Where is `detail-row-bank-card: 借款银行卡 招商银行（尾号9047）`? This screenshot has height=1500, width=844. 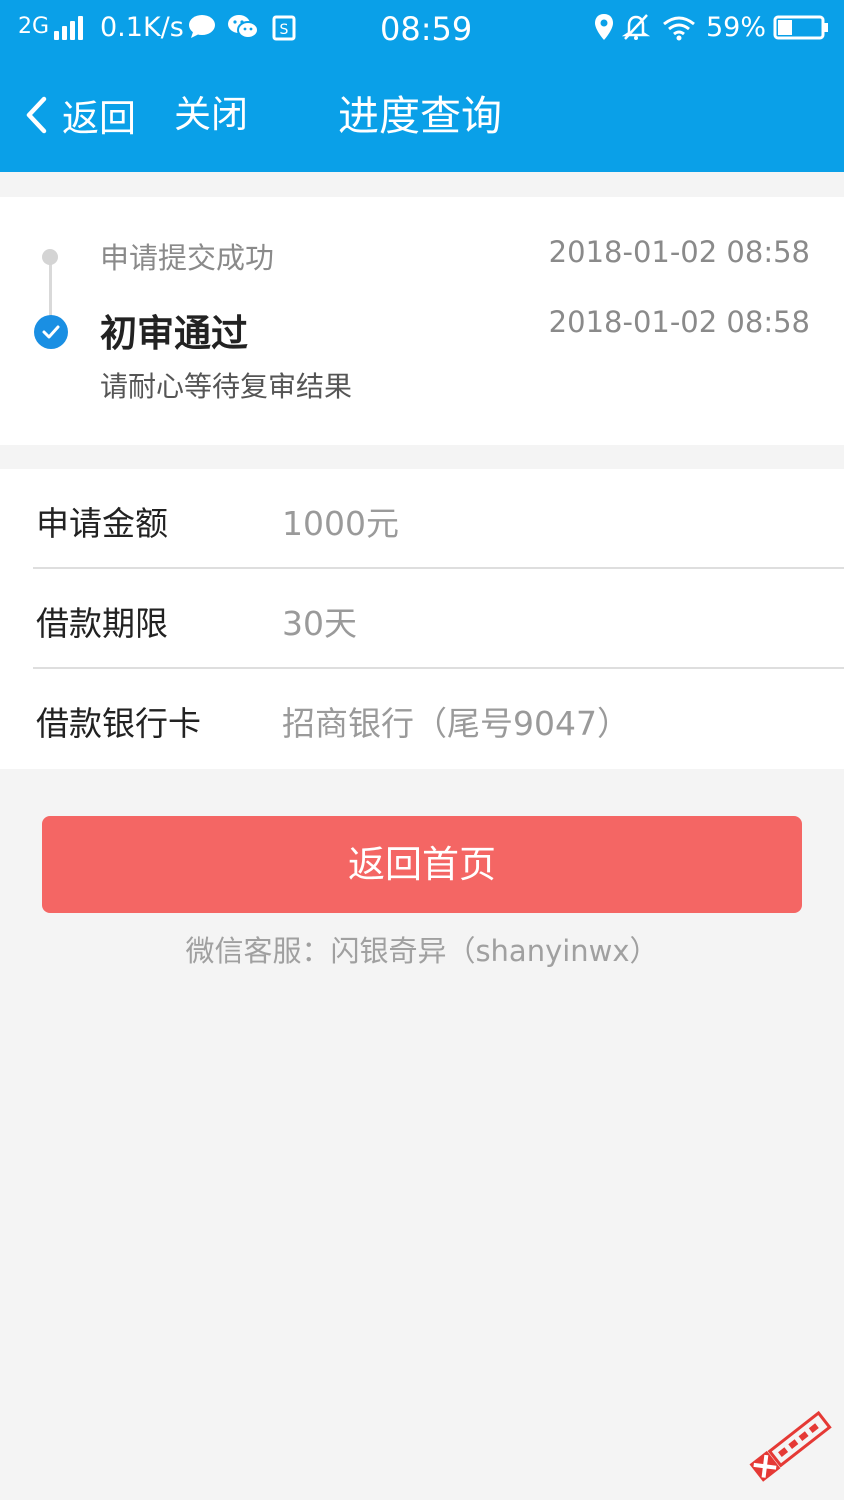
detail-row-bank-card: 借款银行卡 招商银行（尾号9047） is located at coordinates (422, 719).